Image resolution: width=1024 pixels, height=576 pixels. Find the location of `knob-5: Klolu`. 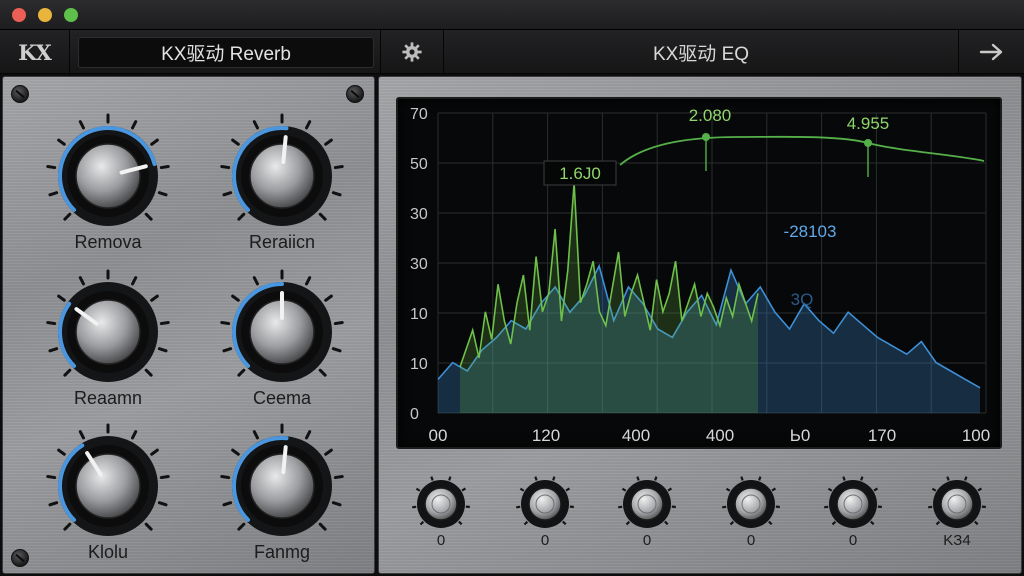

knob-5: Klolu is located at coordinates (108, 496).